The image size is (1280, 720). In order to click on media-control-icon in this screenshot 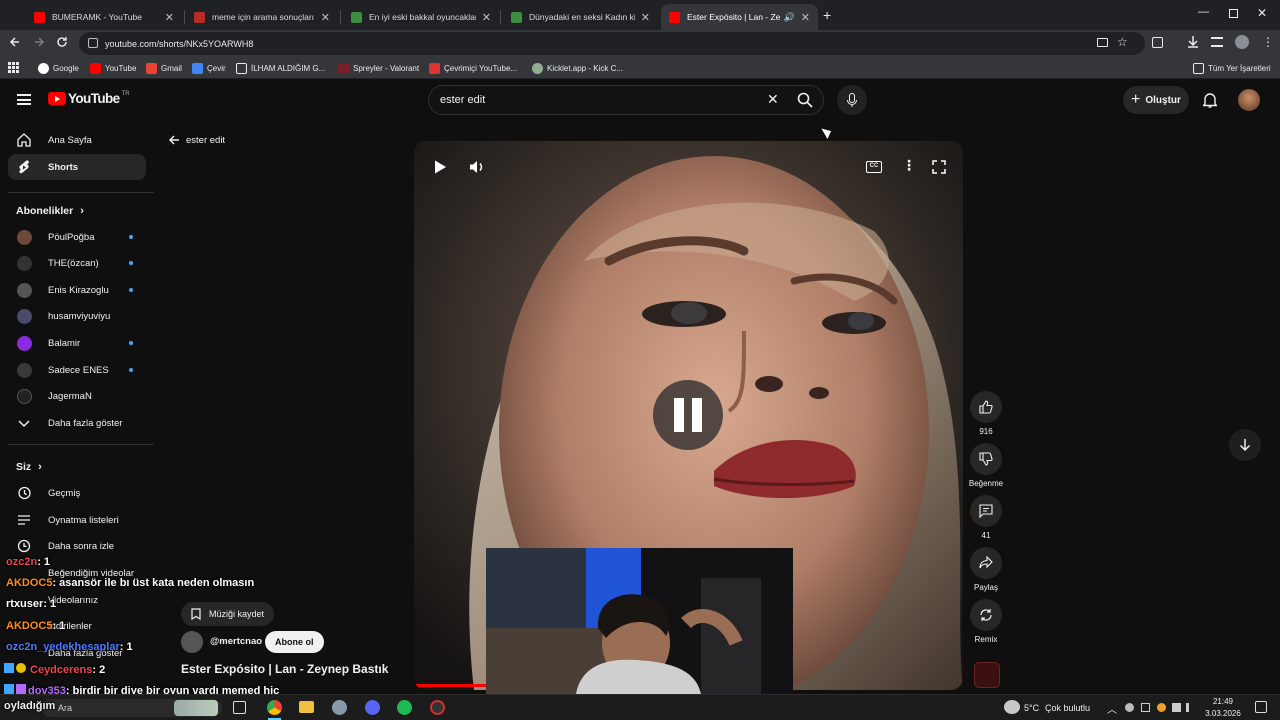, I will do `click(1217, 42)`.